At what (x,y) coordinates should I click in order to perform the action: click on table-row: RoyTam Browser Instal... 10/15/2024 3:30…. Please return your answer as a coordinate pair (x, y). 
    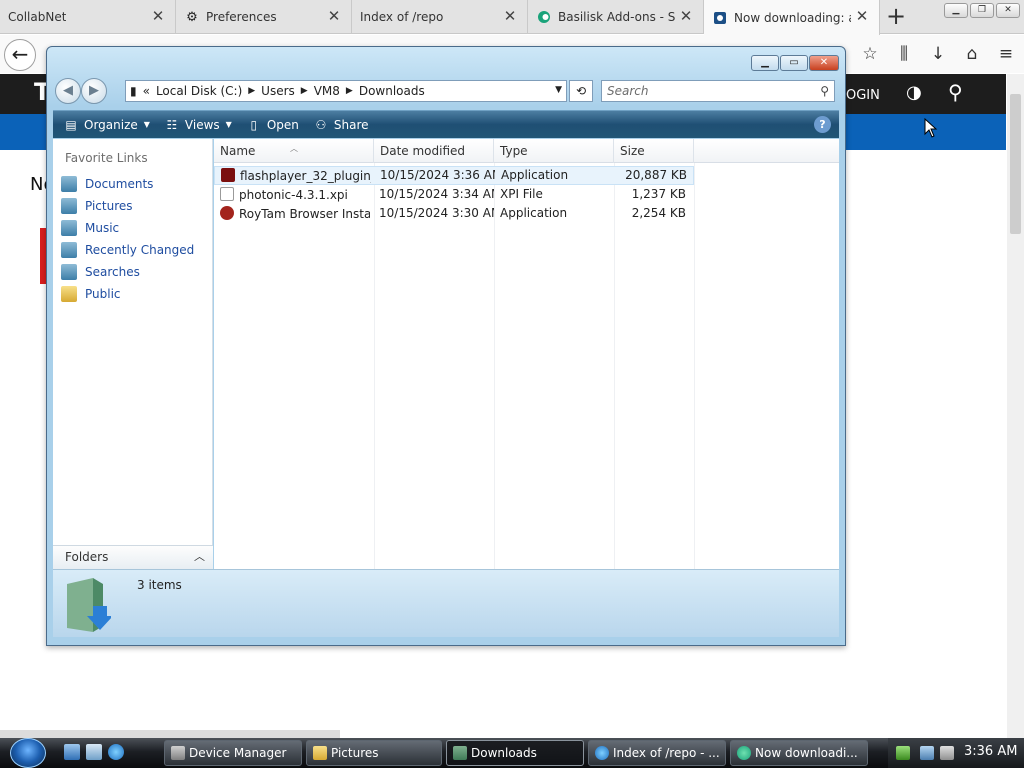
    Looking at the image, I should click on (454, 214).